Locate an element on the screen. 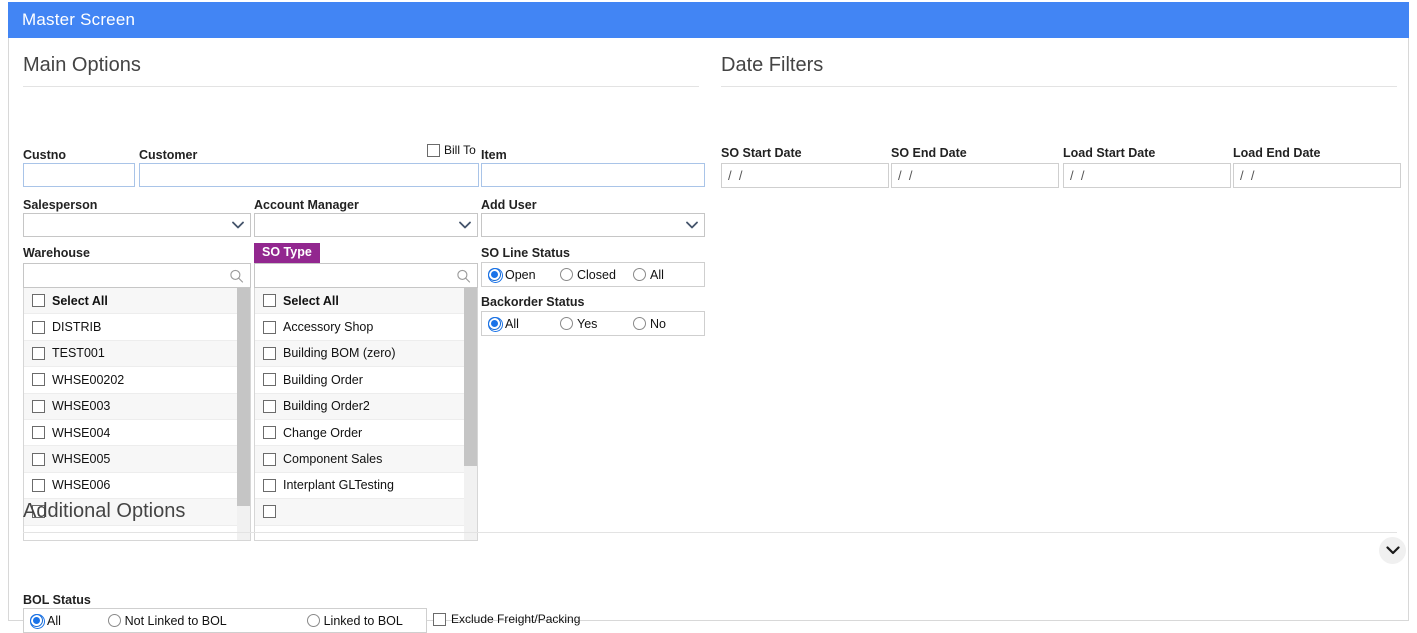 The width and height of the screenshot is (1417, 633). so-type-search-input is located at coordinates (366, 275).